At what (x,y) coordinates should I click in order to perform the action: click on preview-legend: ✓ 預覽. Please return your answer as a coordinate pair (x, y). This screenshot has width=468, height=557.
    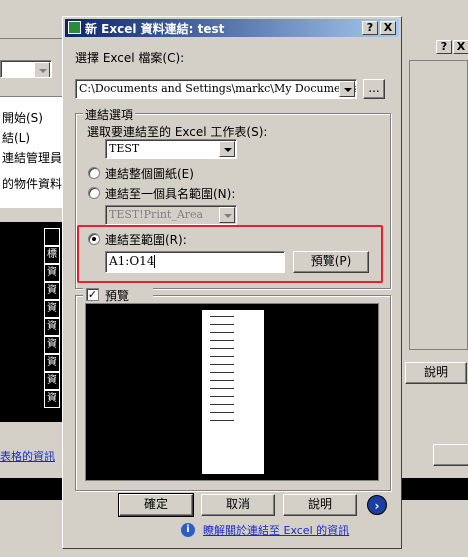
    Looking at the image, I should click on (118, 295).